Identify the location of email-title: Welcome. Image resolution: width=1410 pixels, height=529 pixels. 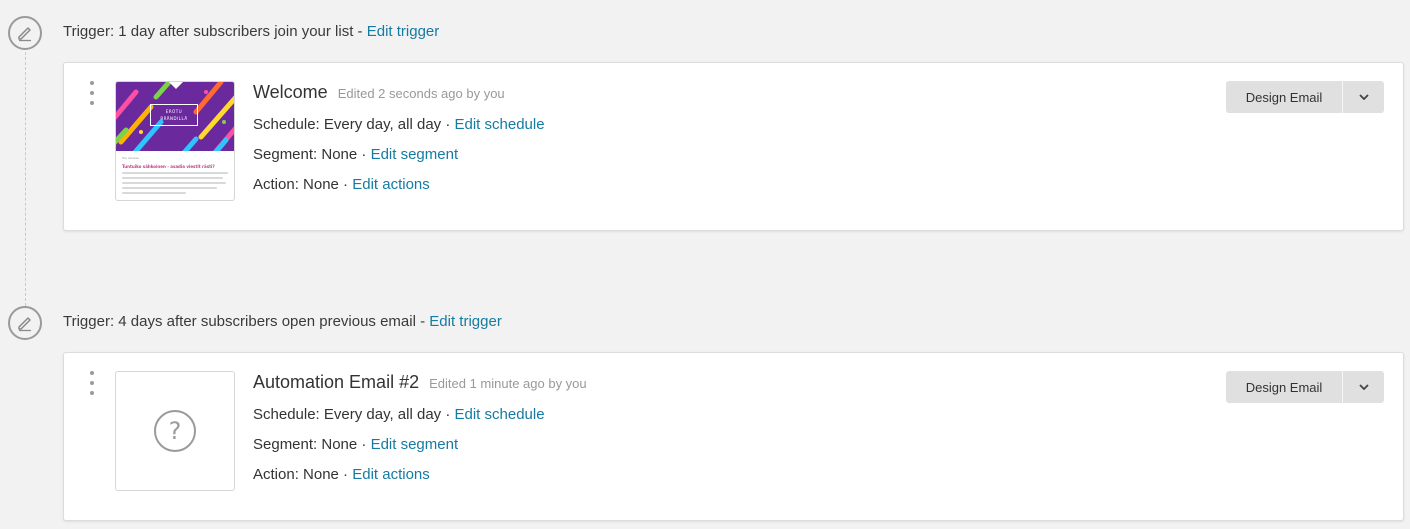
(290, 92).